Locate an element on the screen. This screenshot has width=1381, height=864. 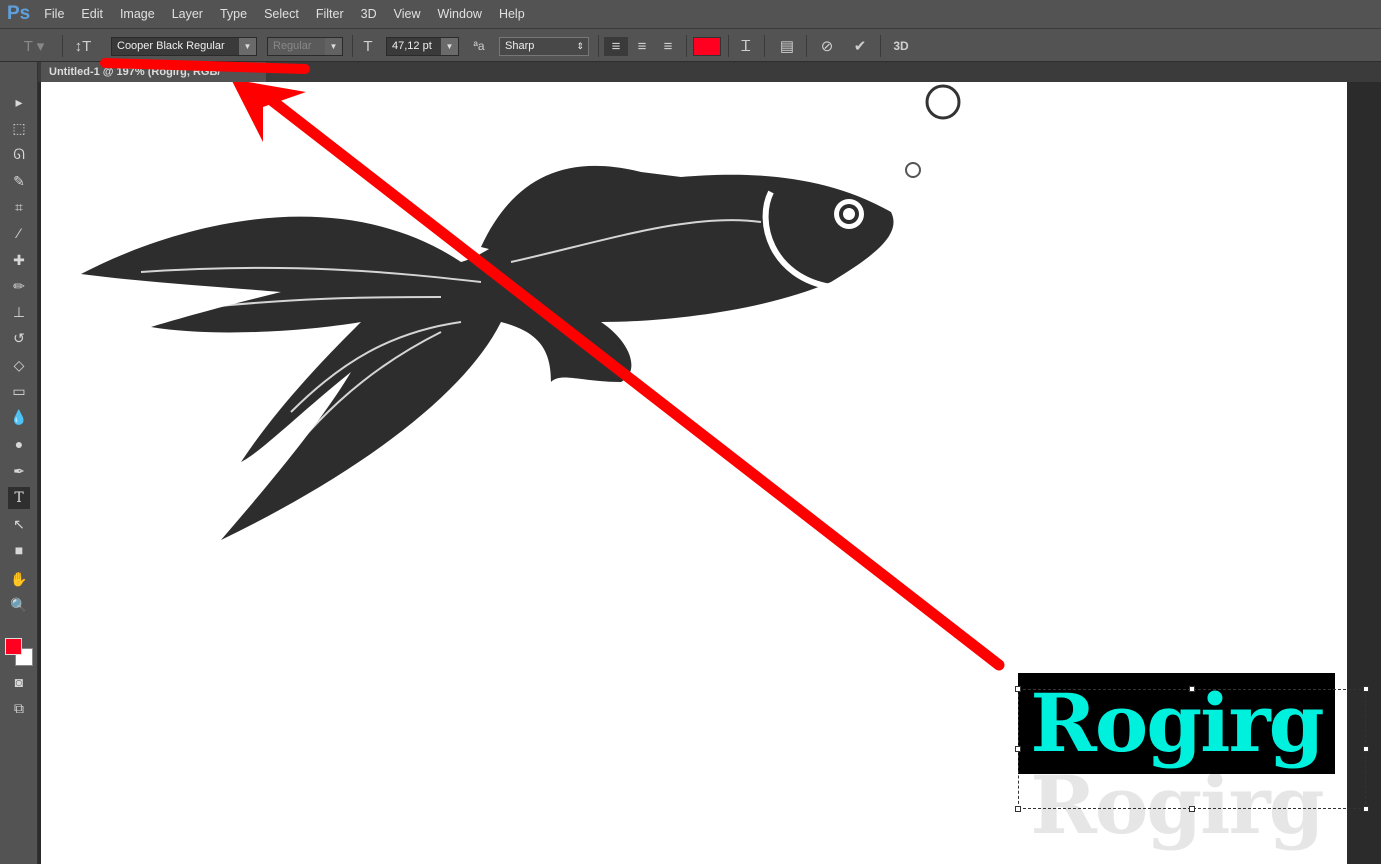
menu-help: Help is located at coordinates (512, 14).